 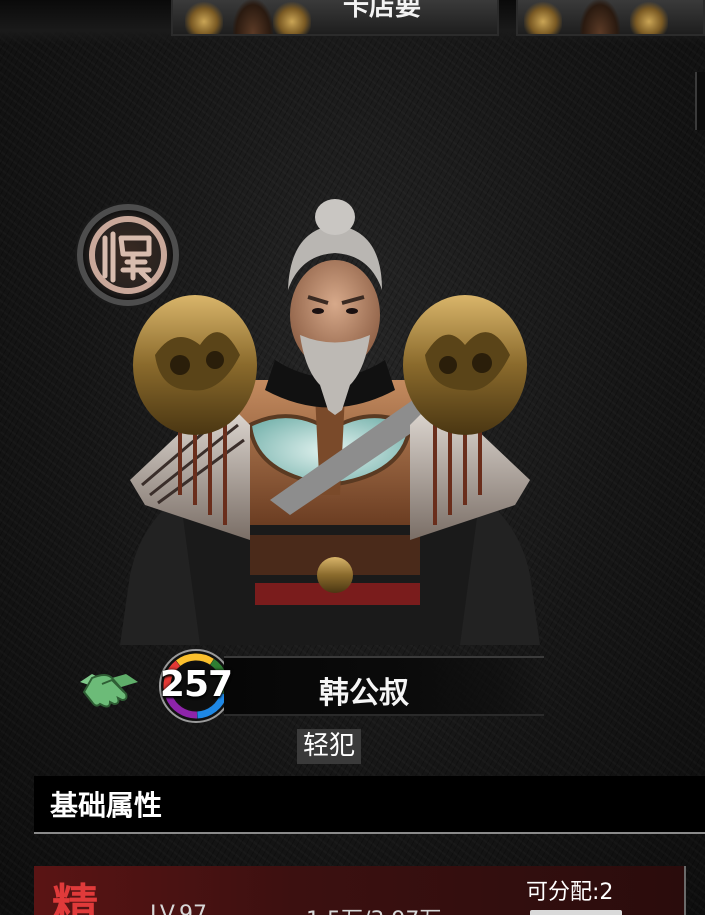 What do you see at coordinates (700, 101) in the screenshot?
I see `right-edge-frame` at bounding box center [700, 101].